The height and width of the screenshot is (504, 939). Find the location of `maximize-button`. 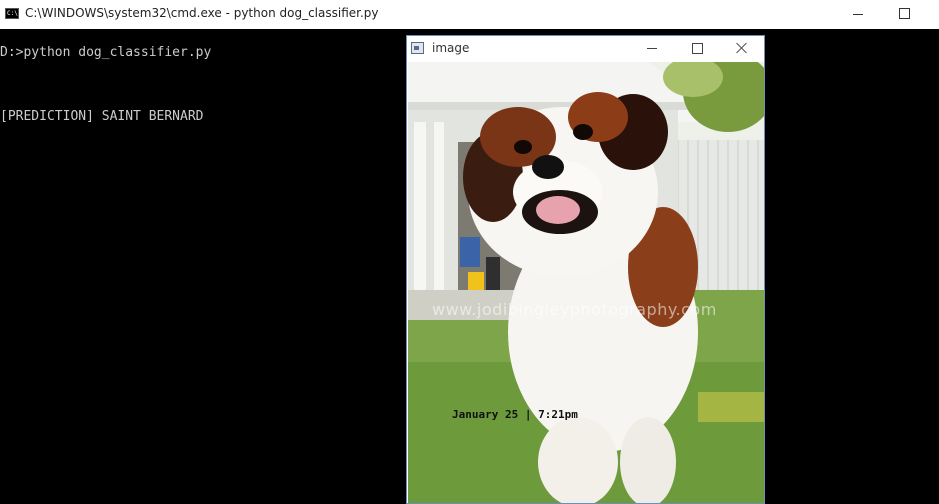

maximize-button is located at coordinates (904, 14).